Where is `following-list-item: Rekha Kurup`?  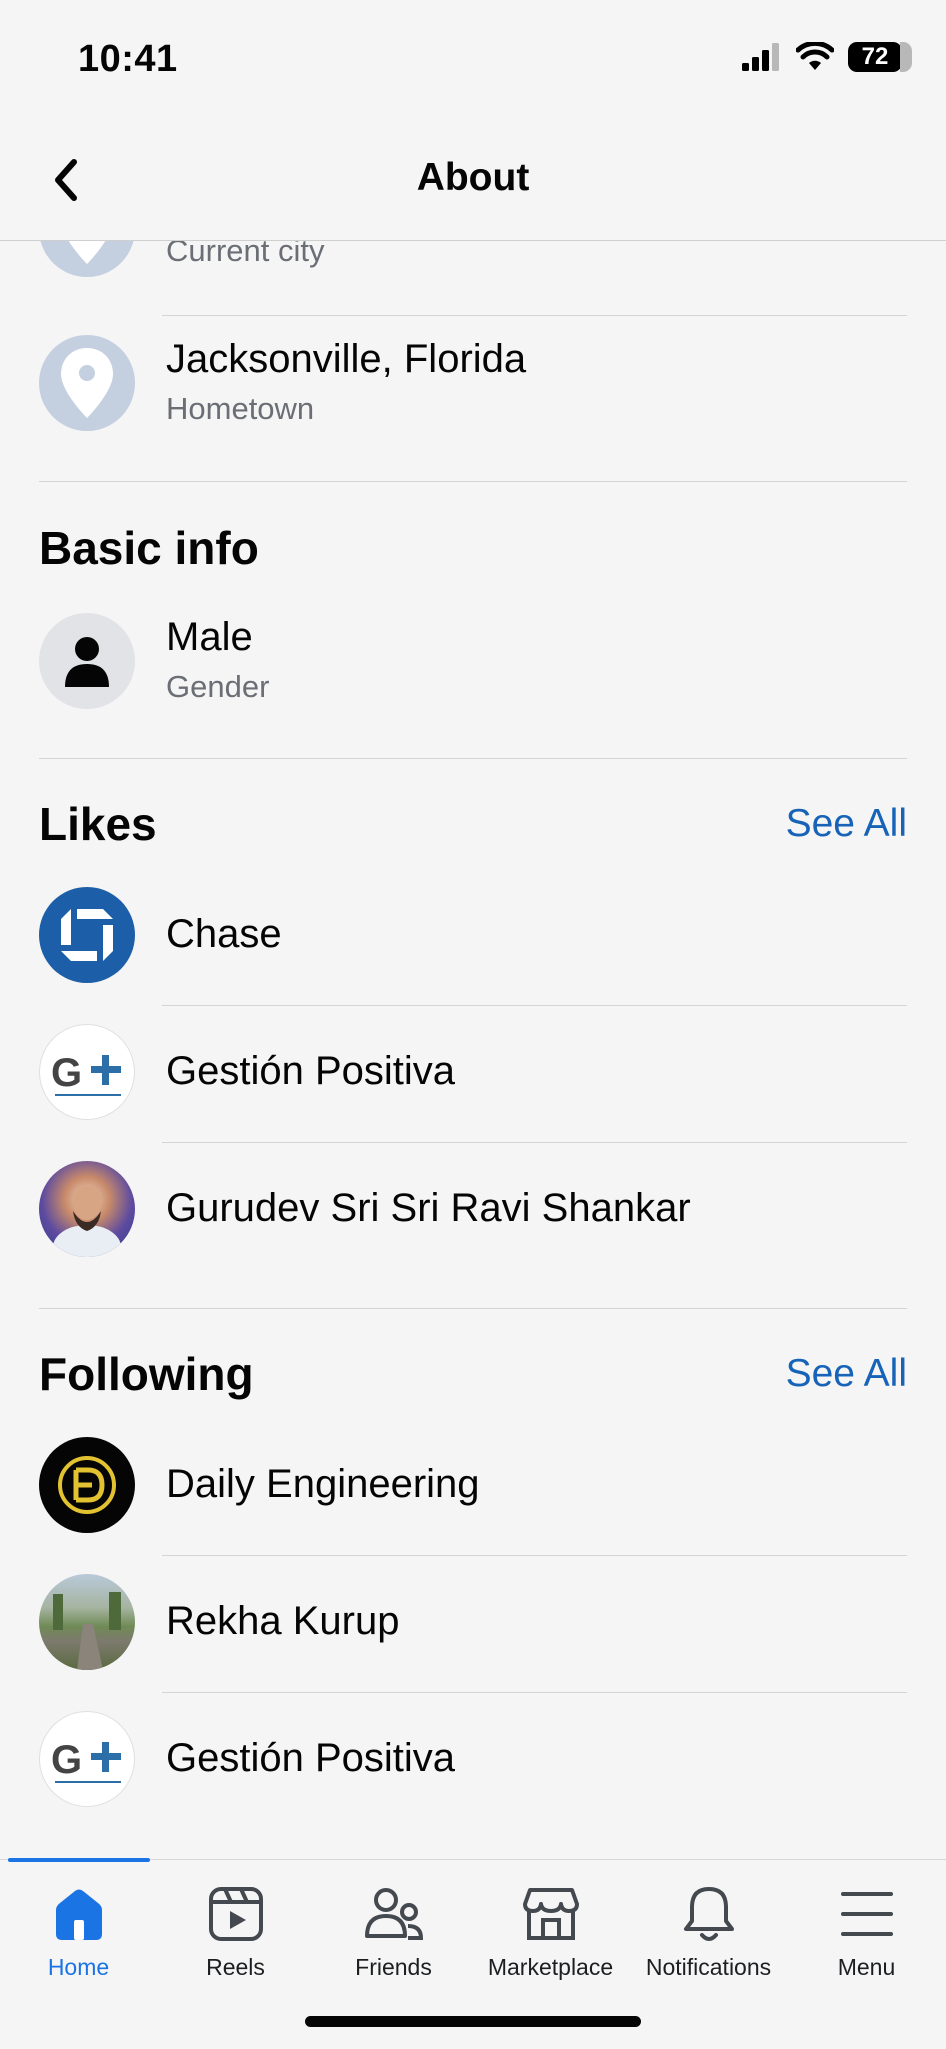 following-list-item: Rekha Kurup is located at coordinates (473, 1622).